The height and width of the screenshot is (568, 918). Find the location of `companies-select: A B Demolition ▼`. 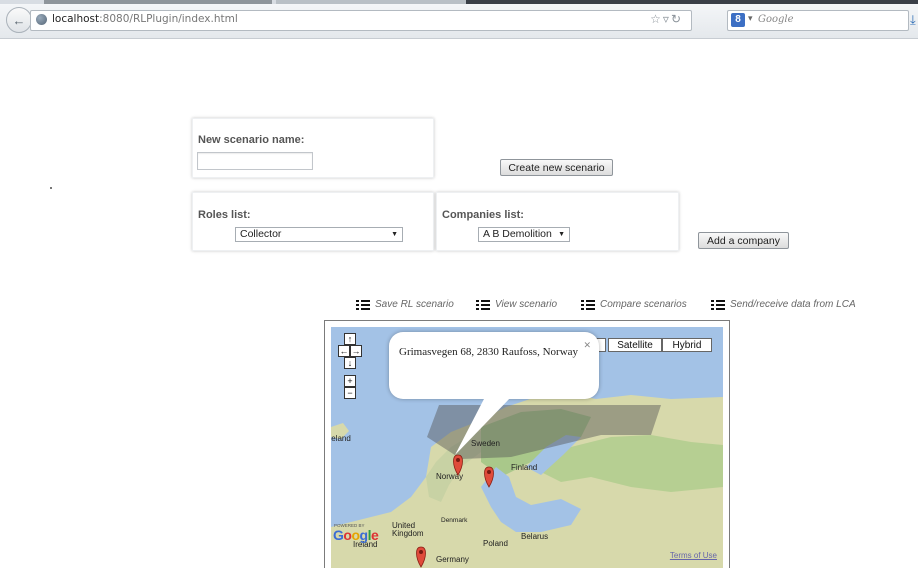

companies-select: A B Demolition ▼ is located at coordinates (524, 234).